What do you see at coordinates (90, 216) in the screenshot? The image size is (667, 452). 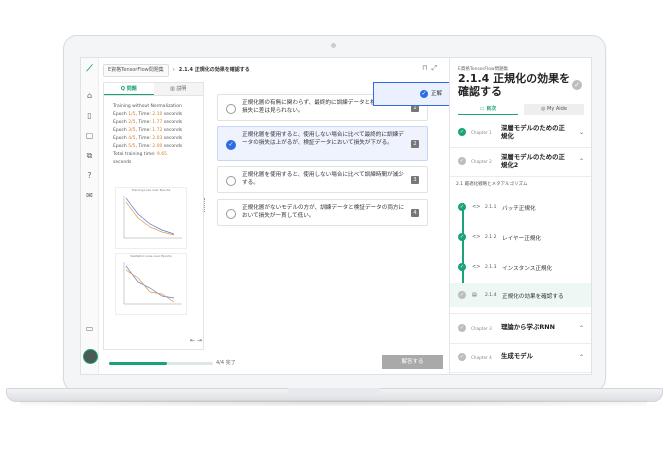 I see `icon-rail: ⟋ ⌂ ▯ ▢ ⧉ ? ✉ ▭` at bounding box center [90, 216].